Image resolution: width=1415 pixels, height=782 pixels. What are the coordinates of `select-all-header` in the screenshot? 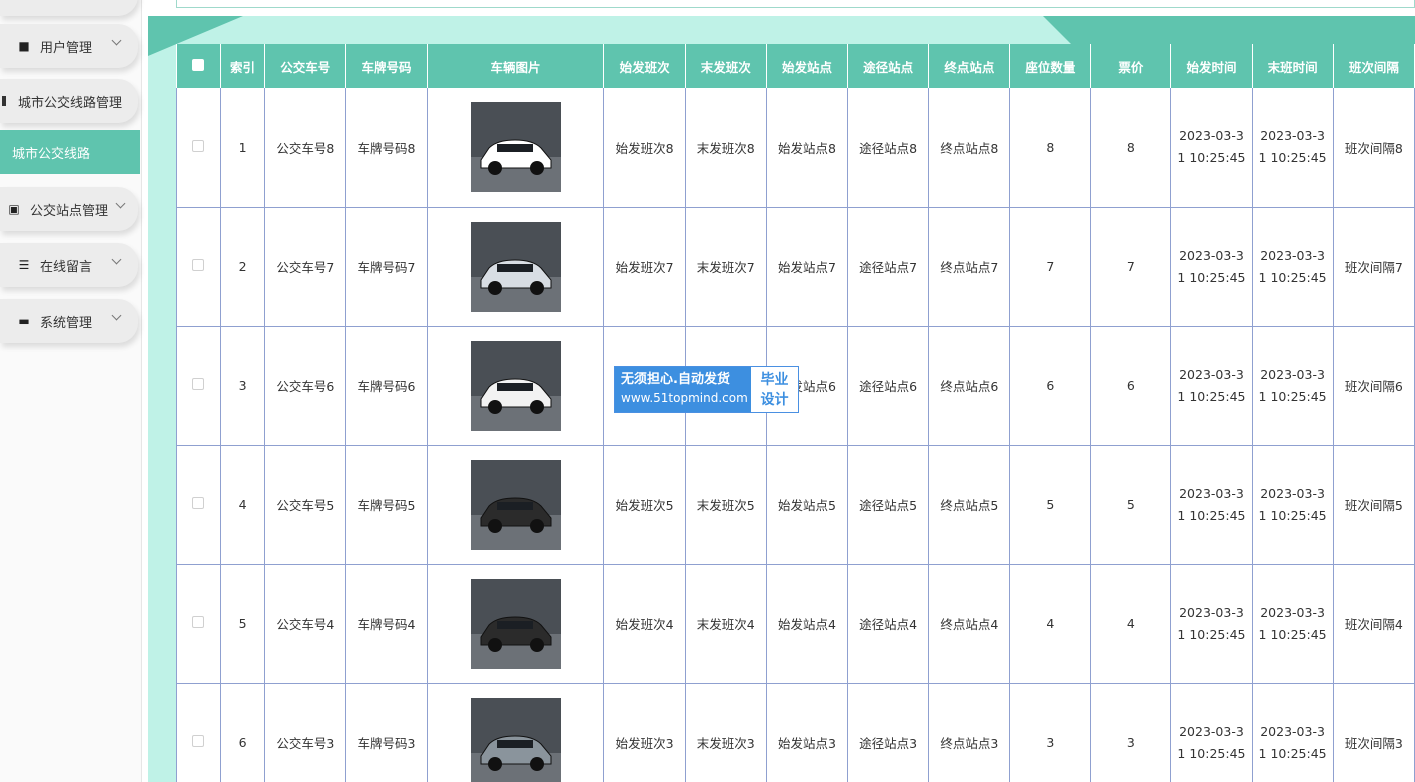 It's located at (198, 66).